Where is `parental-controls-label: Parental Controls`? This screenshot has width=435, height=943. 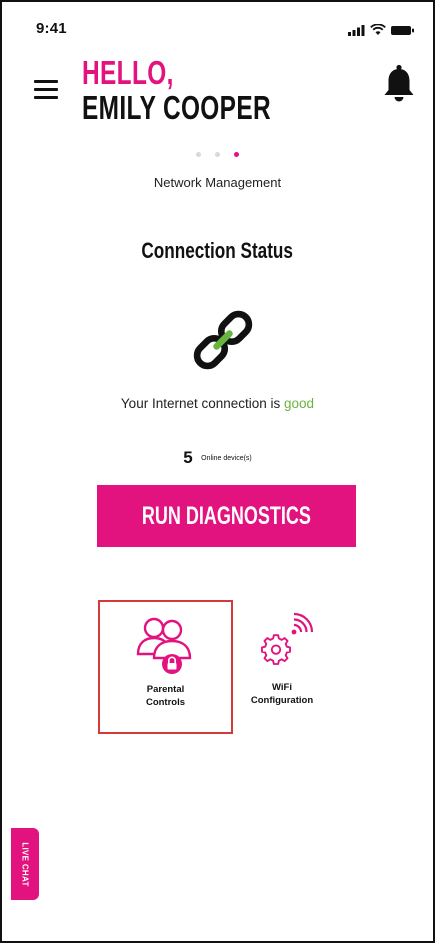
parental-controls-label: Parental Controls is located at coordinates (165, 696).